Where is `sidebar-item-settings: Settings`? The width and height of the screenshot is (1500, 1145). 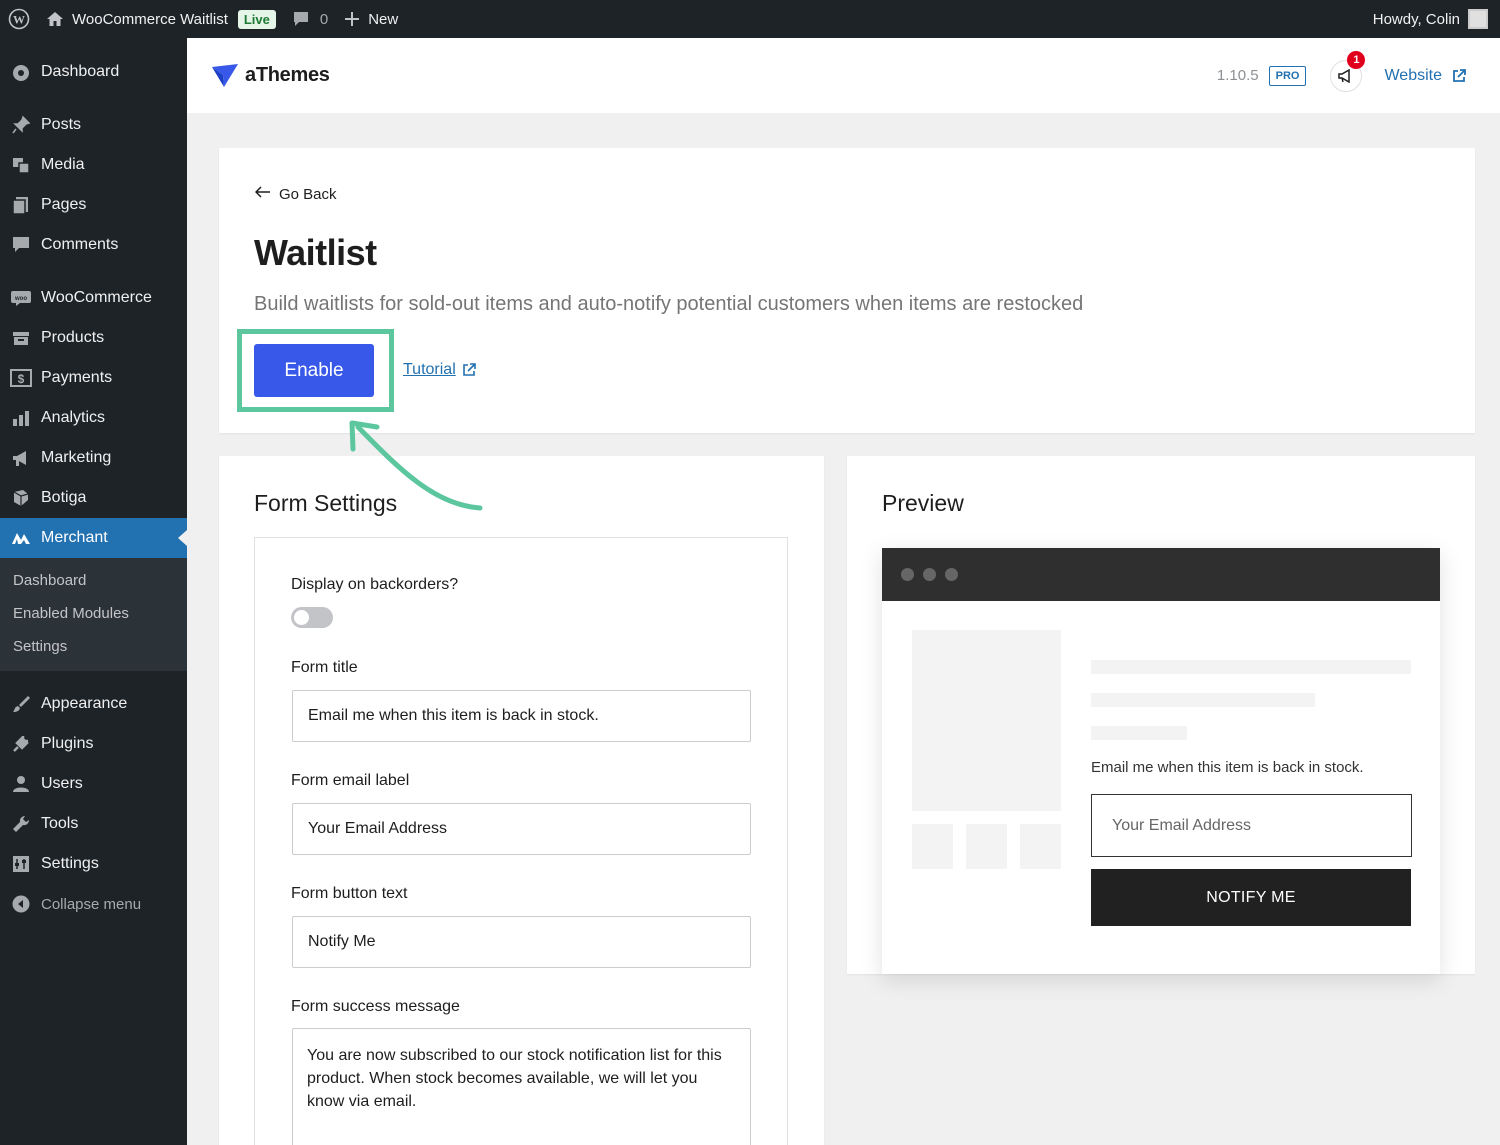
sidebar-item-settings: Settings is located at coordinates (93, 864).